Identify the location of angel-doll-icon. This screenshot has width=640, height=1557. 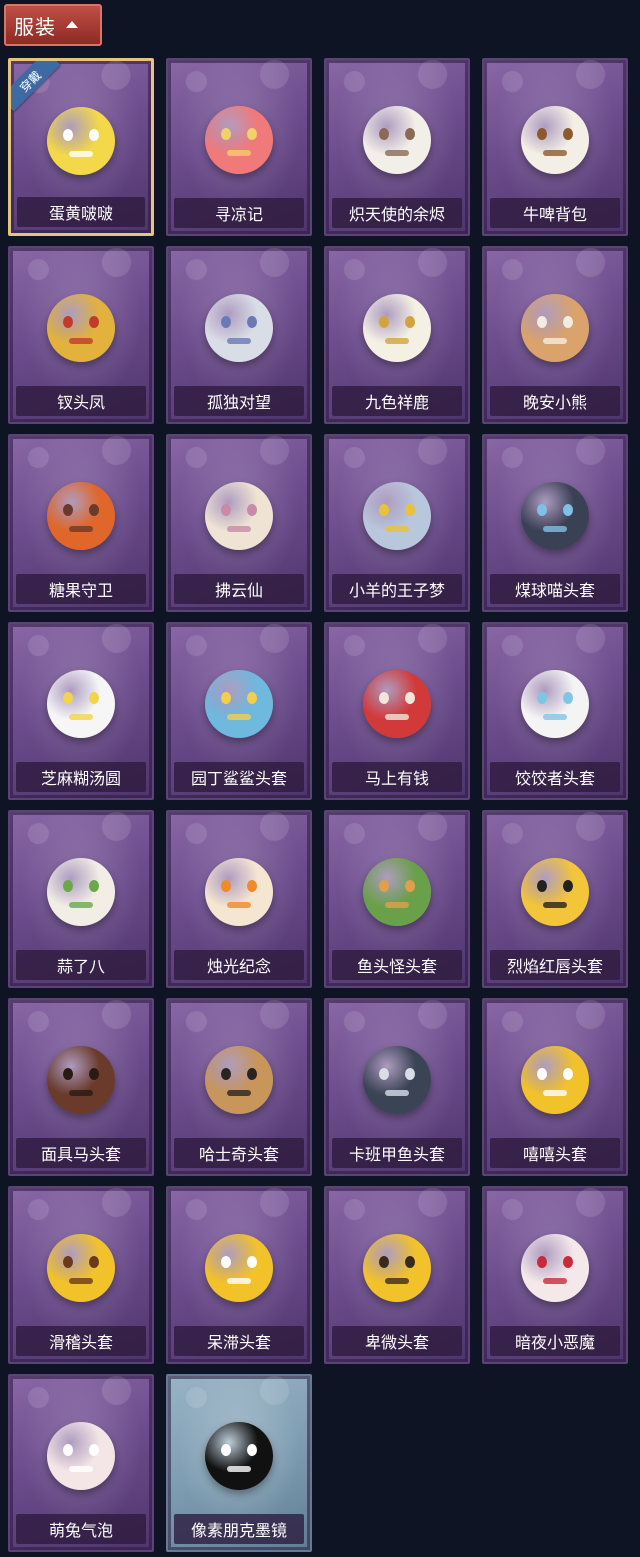
(397, 136).